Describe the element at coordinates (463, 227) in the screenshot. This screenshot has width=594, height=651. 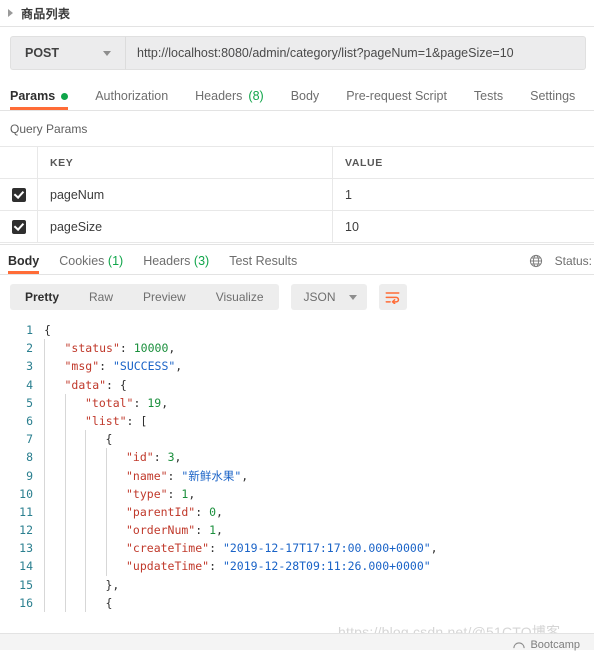
I see `row-value-cell: 10` at that location.